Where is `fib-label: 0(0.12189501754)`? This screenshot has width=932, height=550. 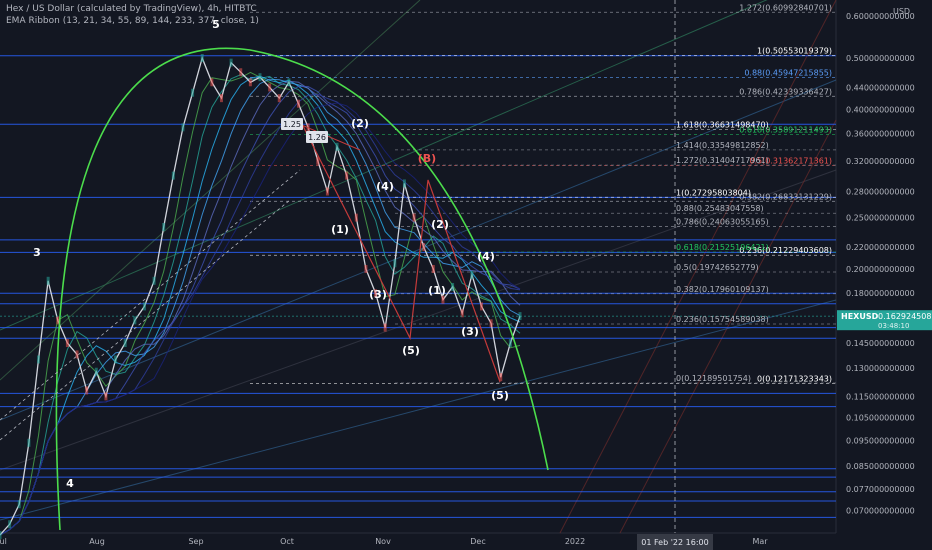 fib-label: 0(0.12189501754) is located at coordinates (713, 378).